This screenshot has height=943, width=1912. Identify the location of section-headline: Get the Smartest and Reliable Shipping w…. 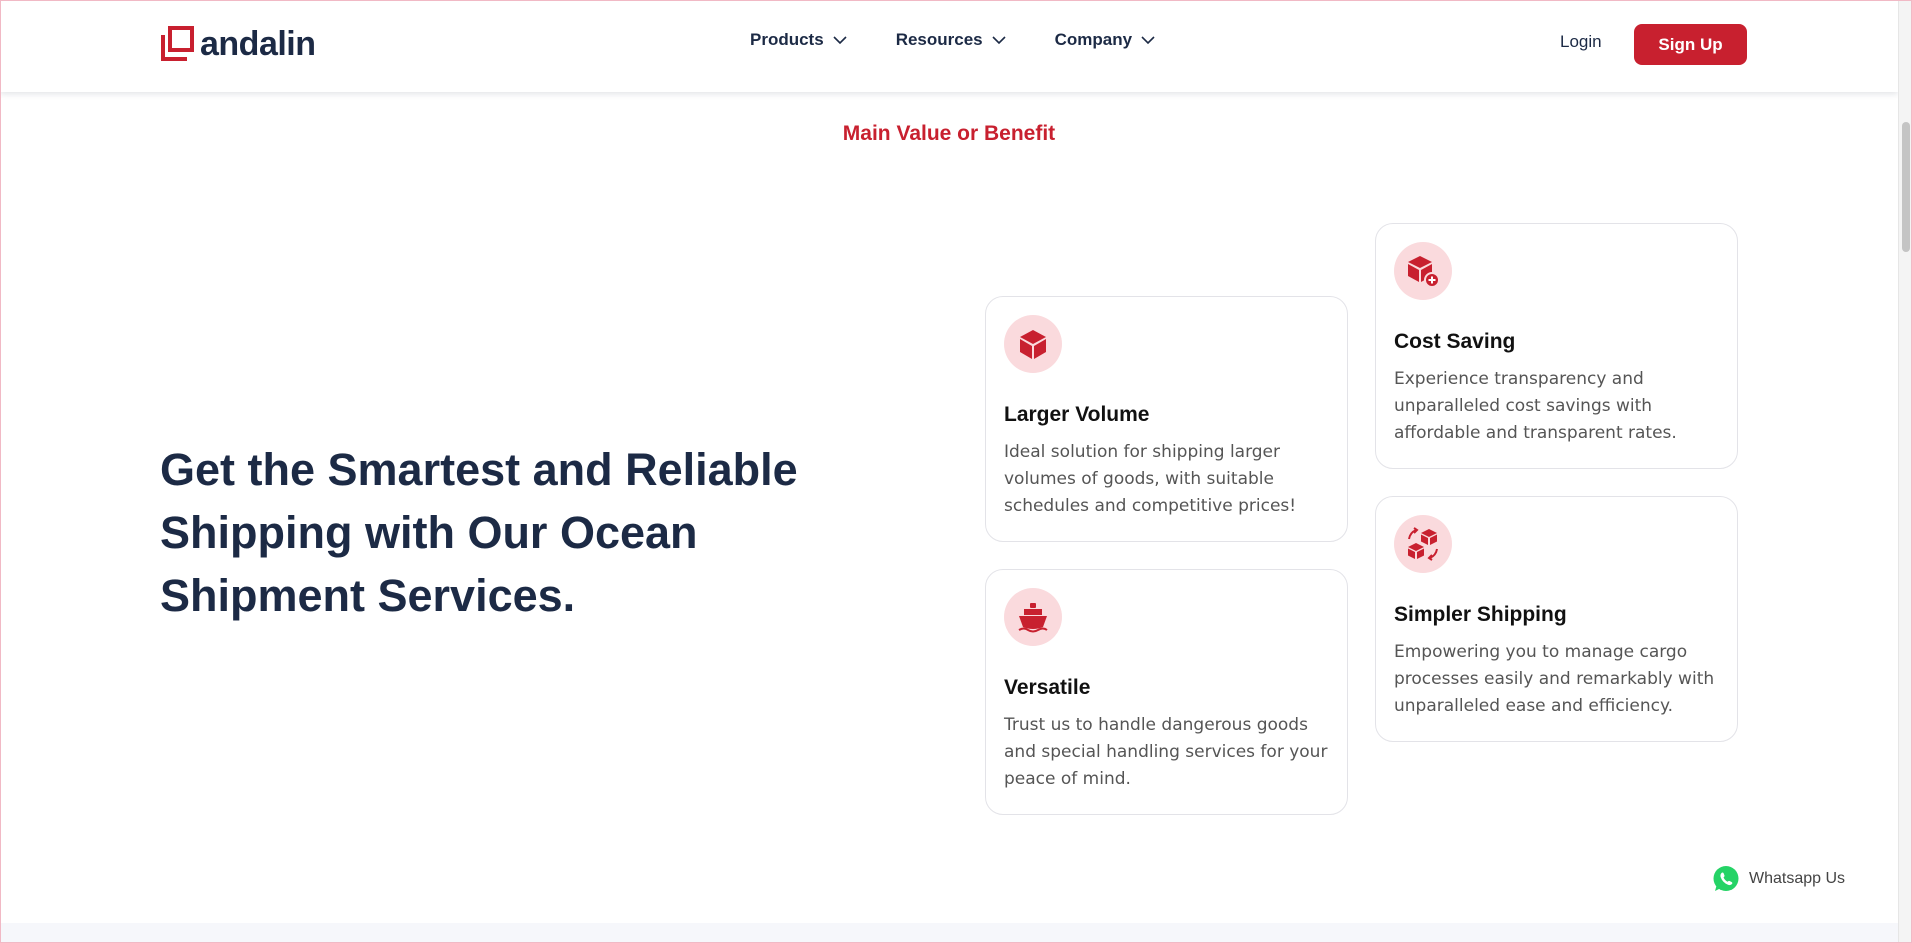
(479, 532).